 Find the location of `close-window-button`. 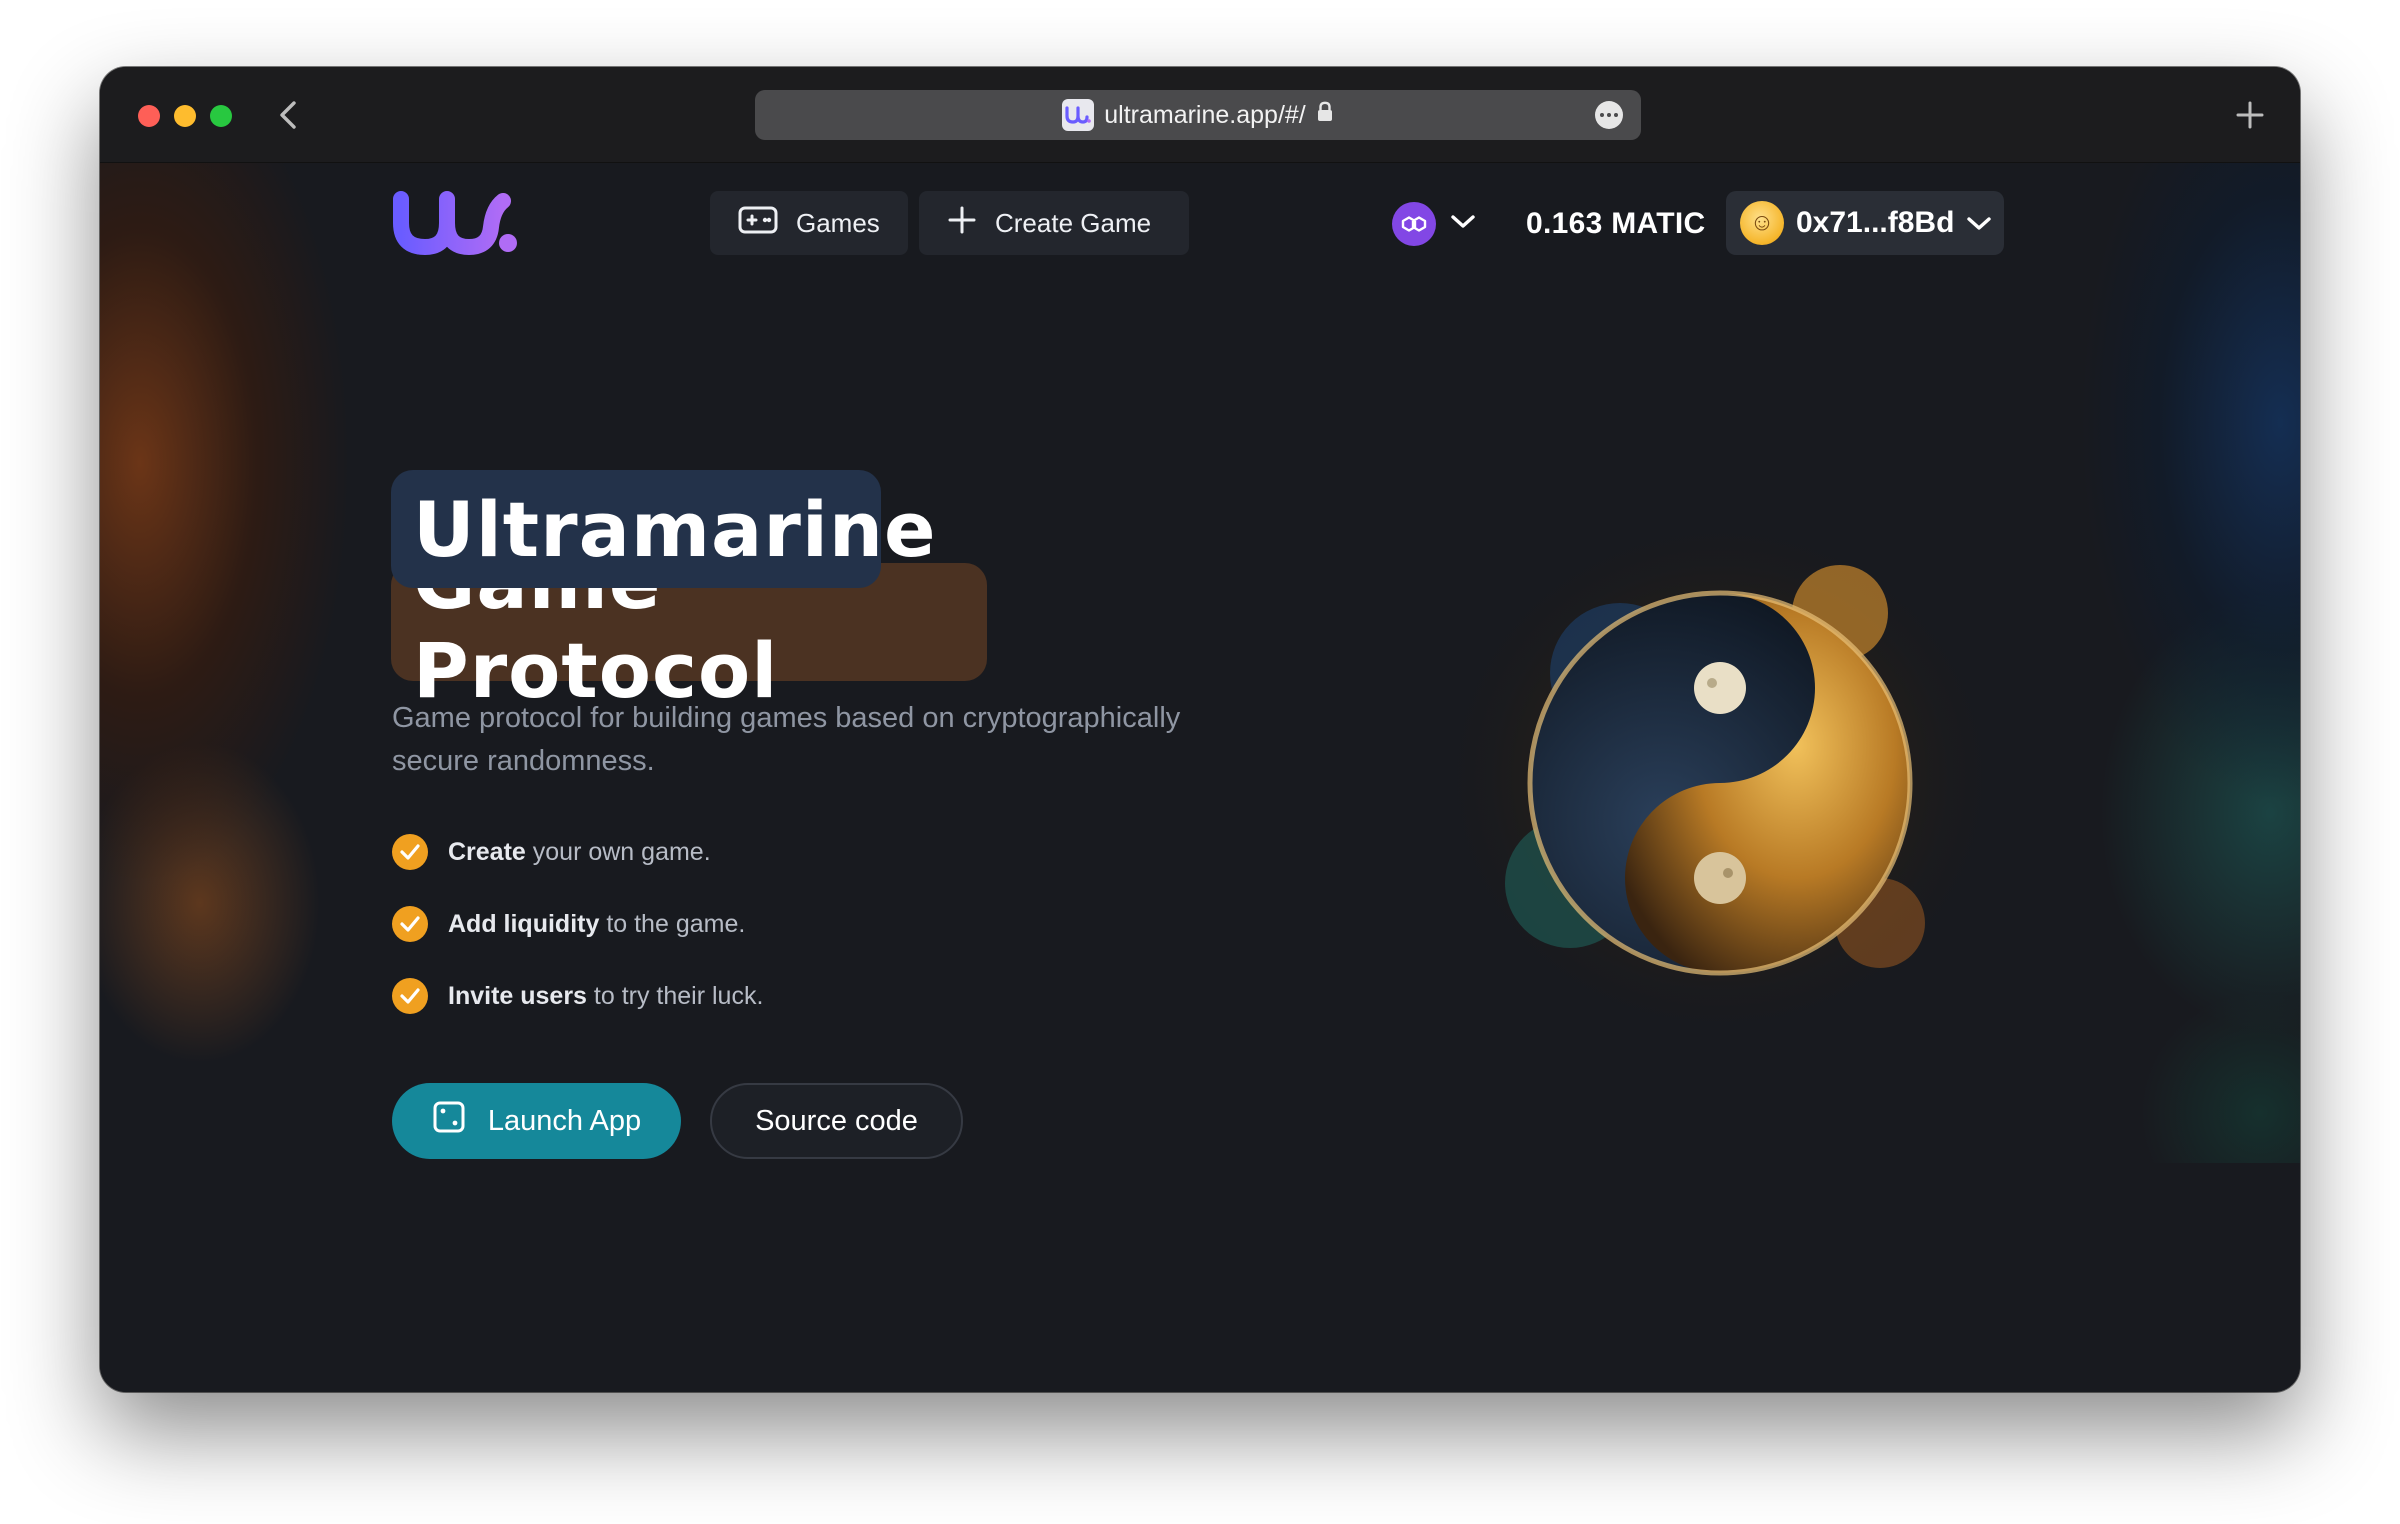

close-window-button is located at coordinates (149, 116).